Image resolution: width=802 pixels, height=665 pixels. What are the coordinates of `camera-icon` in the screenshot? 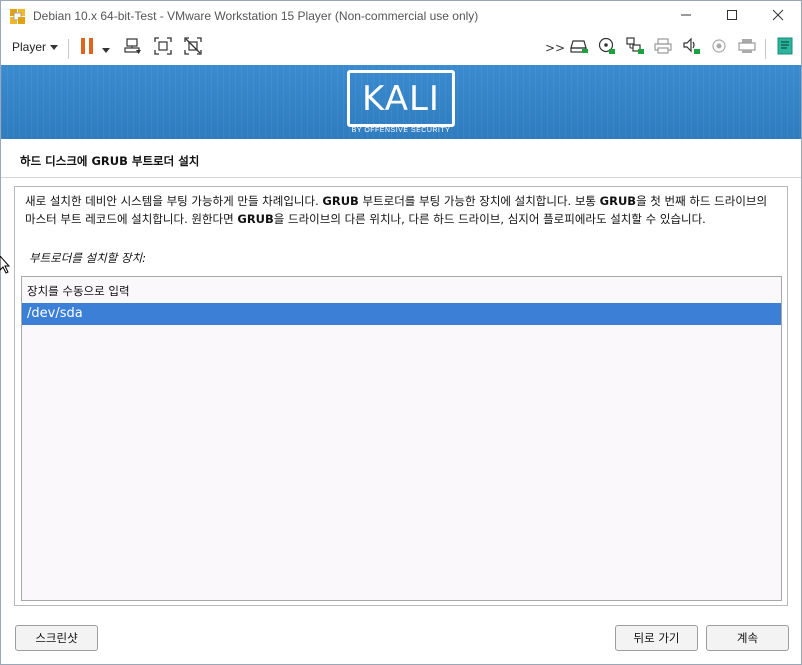 It's located at (719, 48).